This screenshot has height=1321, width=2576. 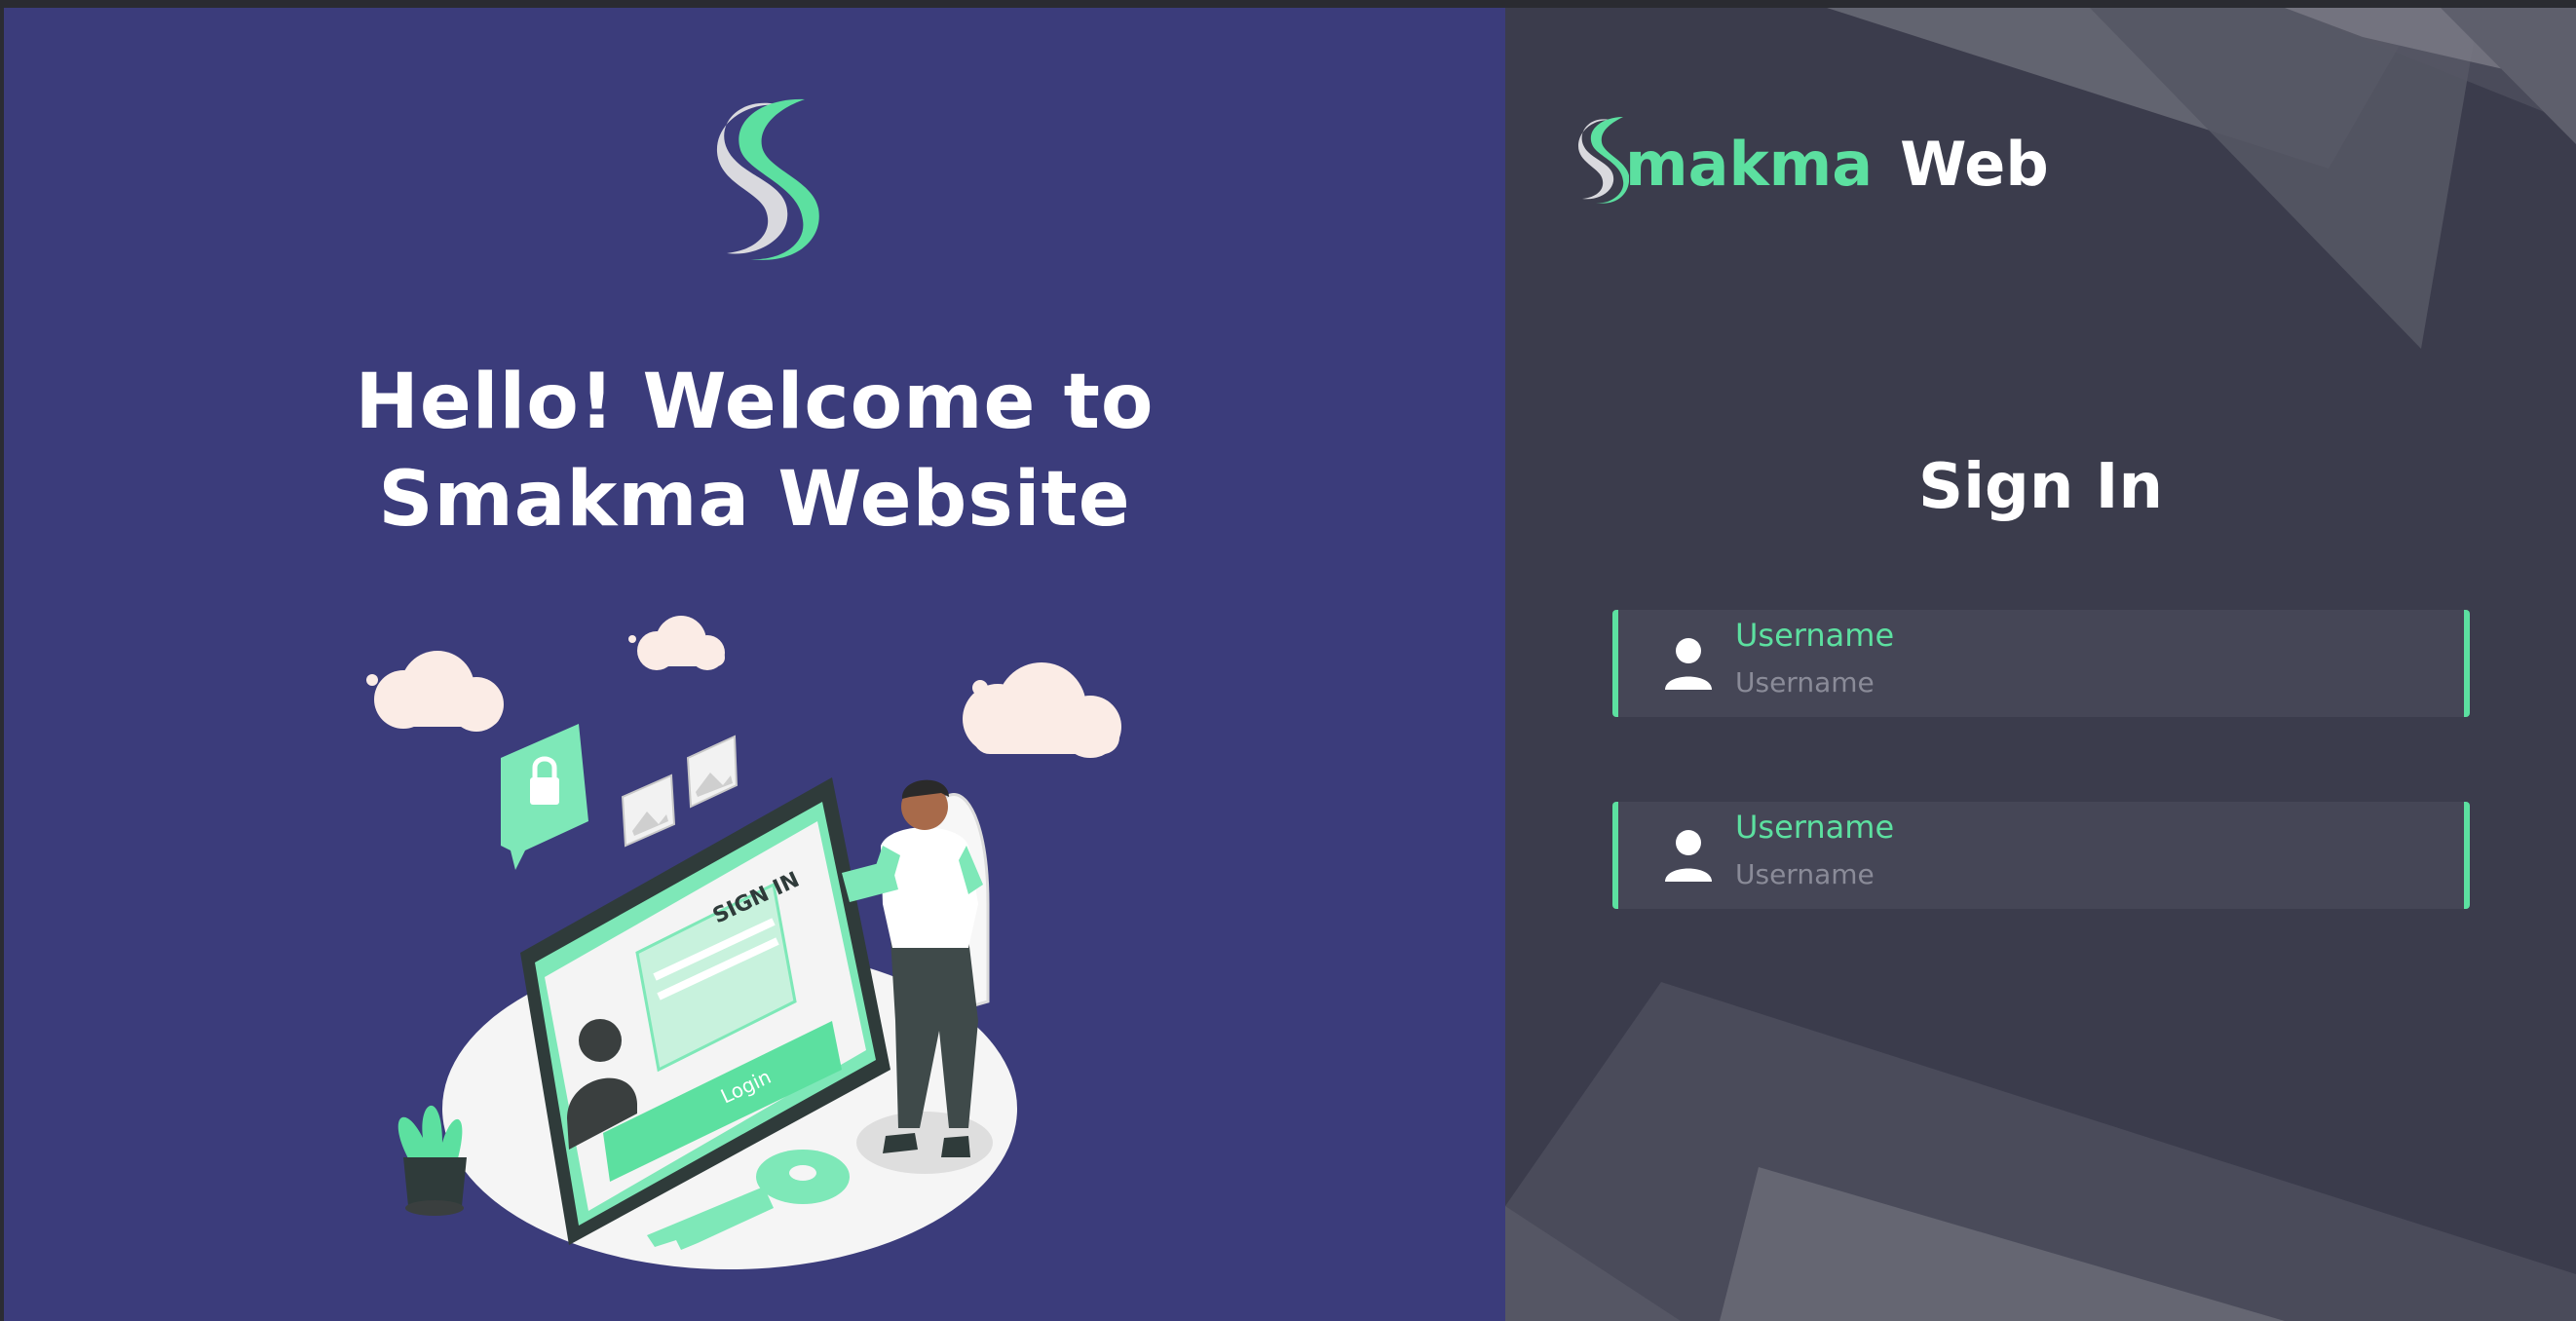 What do you see at coordinates (754, 500) in the screenshot?
I see `welcome-line-2: Smakma Website` at bounding box center [754, 500].